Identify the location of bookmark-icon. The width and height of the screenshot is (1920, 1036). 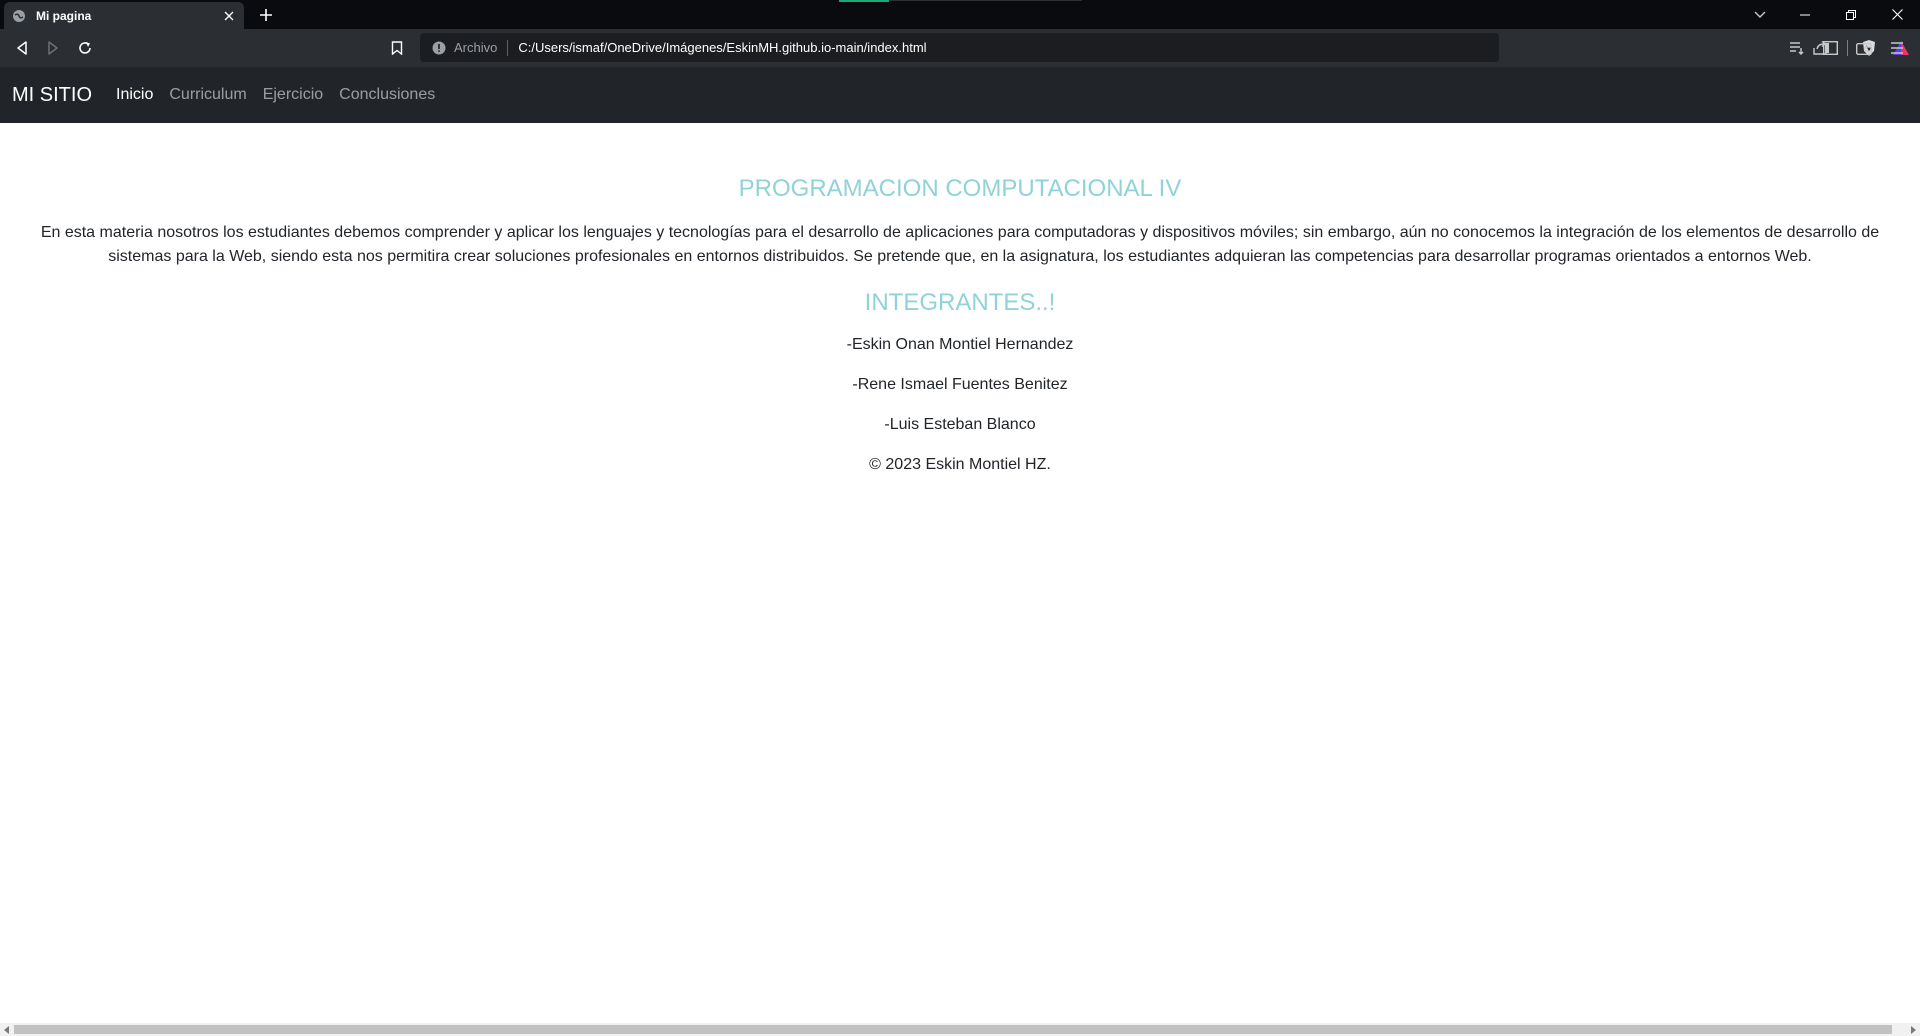
(397, 48).